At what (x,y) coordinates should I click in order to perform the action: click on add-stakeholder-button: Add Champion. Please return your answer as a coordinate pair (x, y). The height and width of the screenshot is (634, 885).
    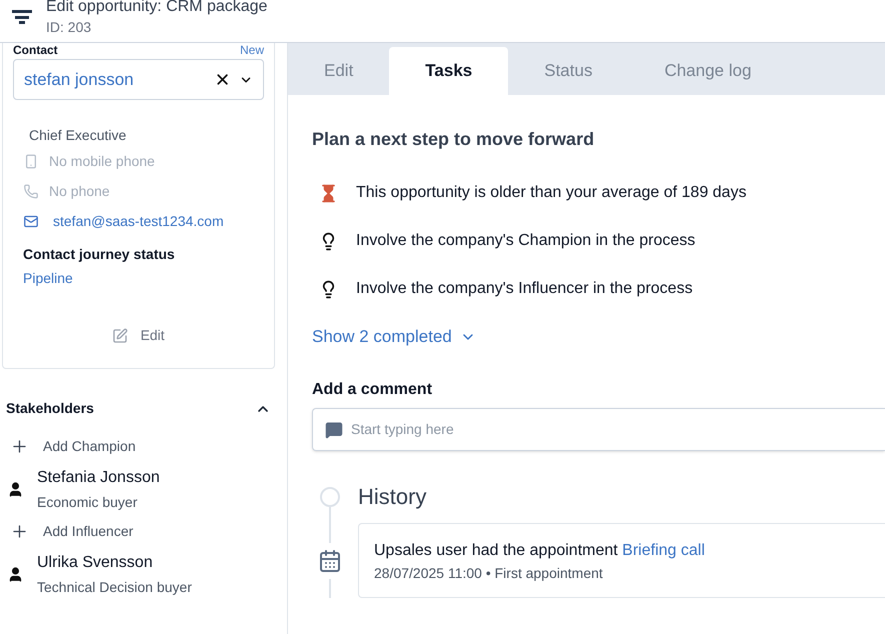
    Looking at the image, I should click on (148, 446).